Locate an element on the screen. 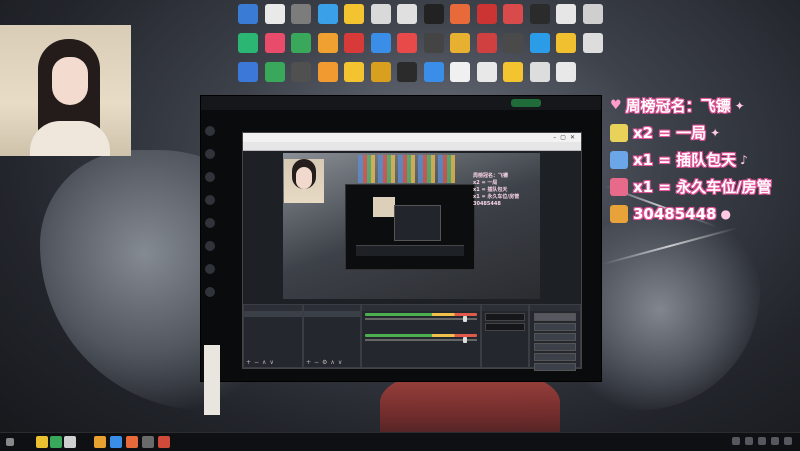 This screenshot has width=800, height=451. mixer-dock-header is located at coordinates (421, 308).